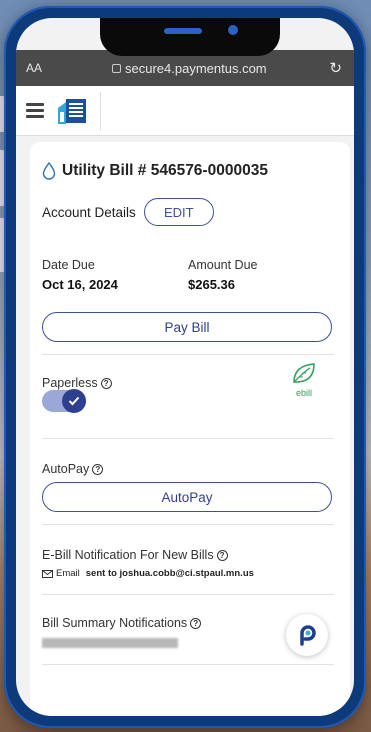 This screenshot has height=732, width=371. Describe the element at coordinates (80, 284) in the screenshot. I see `date-due-value: Oct 16, 2024` at that location.